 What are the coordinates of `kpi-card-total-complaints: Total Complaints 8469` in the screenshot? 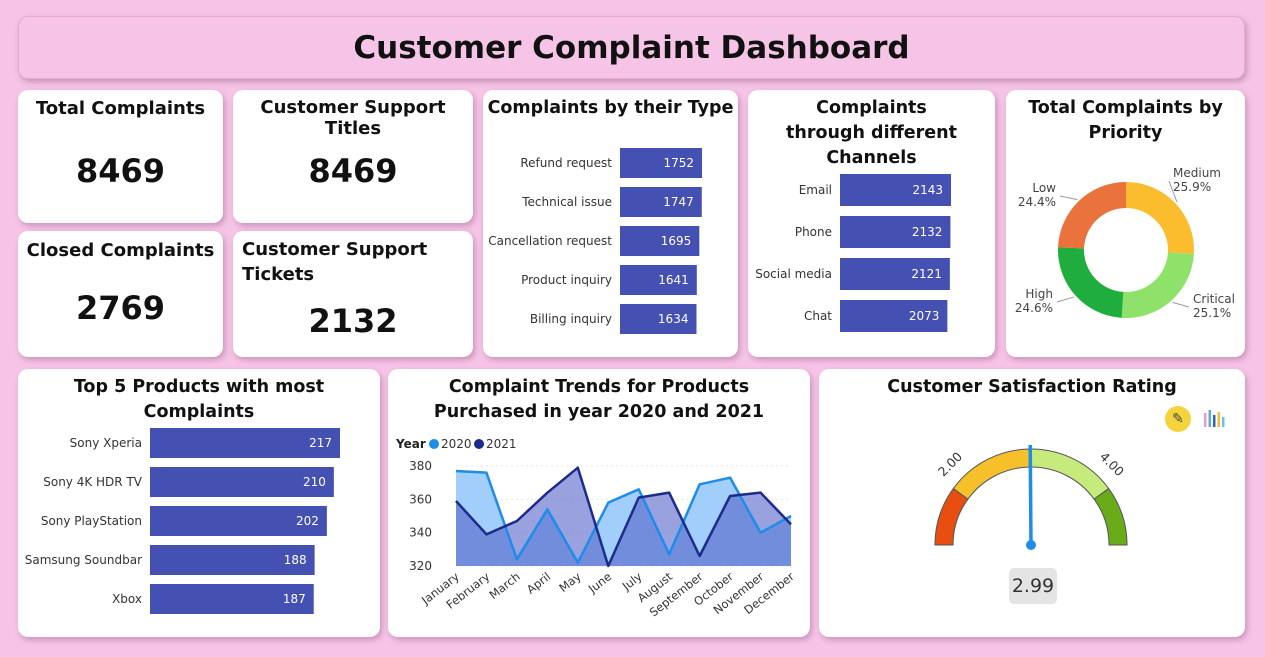 It's located at (120, 156).